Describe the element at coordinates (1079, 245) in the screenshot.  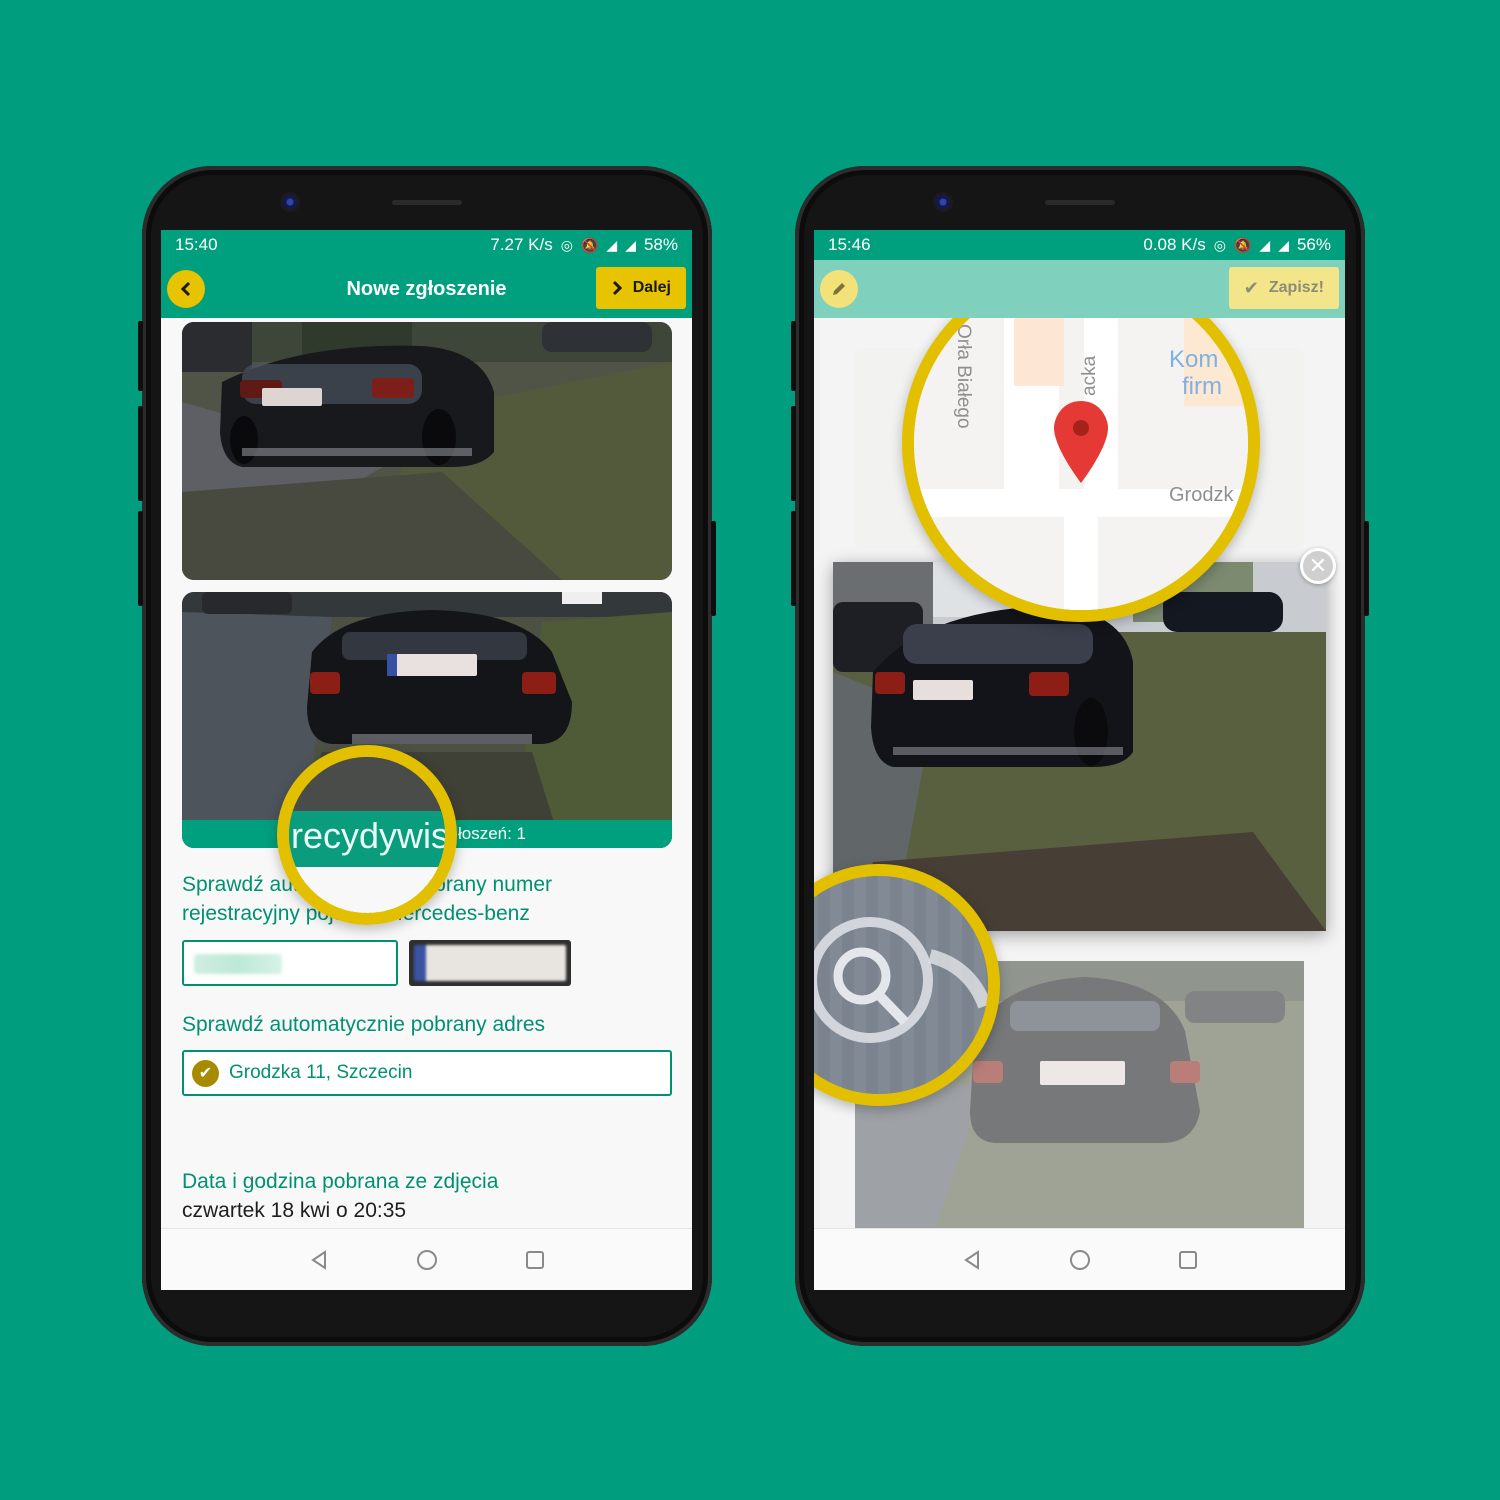
I see `status-bar: 15:46 0.08 K/s ◎ 🔕 ◢ ◢ 56%` at that location.